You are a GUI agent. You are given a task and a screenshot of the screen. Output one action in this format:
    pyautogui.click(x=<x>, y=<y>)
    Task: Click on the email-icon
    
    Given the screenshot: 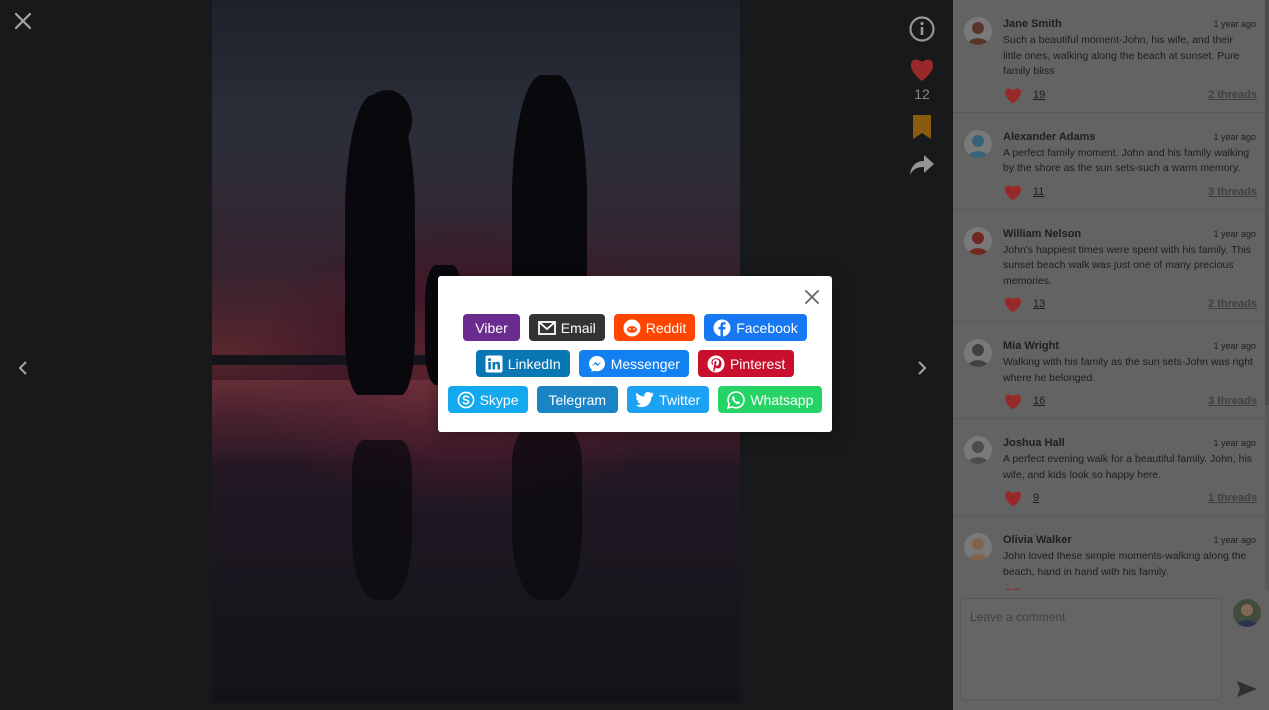 What is the action you would take?
    pyautogui.click(x=546, y=328)
    